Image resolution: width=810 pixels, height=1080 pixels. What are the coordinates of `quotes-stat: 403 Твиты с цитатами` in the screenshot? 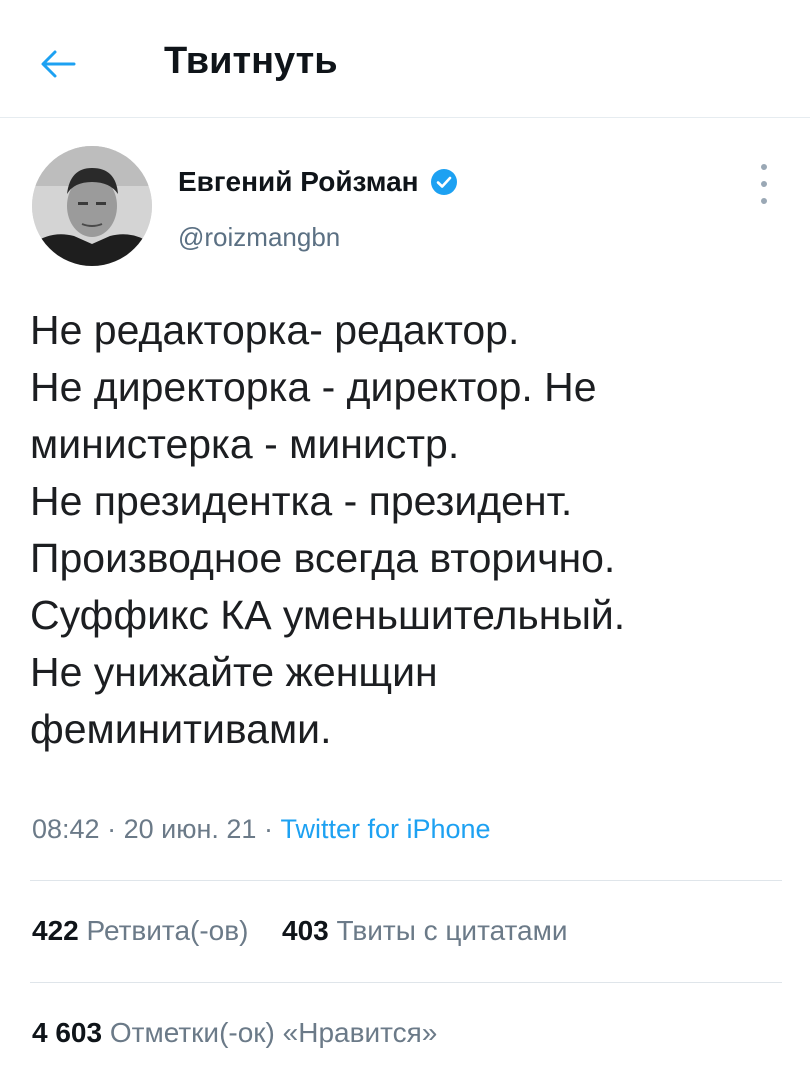 It's located at (425, 931).